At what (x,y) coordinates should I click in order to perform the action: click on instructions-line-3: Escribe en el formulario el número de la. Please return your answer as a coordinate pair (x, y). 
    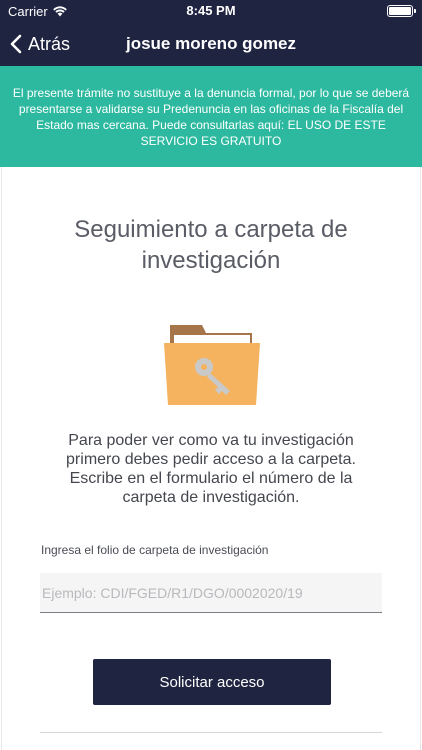
    Looking at the image, I should click on (211, 478).